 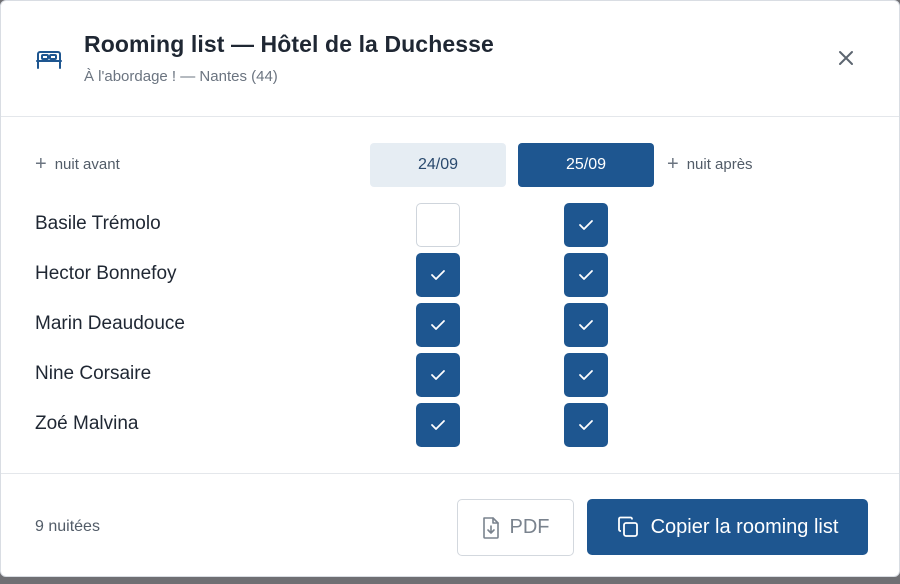 I want to click on guest-name: Nine Corsaire, so click(x=93, y=373).